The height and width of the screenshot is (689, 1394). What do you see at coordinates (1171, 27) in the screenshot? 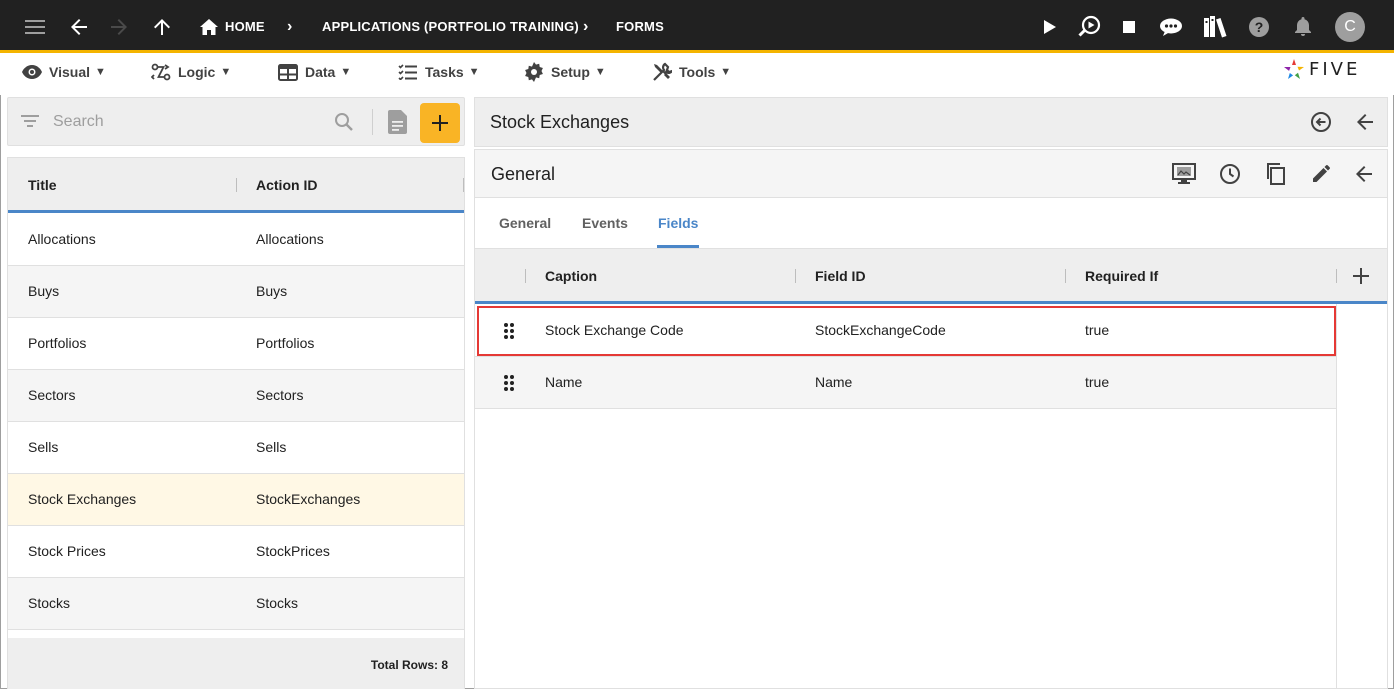
I see `chat-icon` at bounding box center [1171, 27].